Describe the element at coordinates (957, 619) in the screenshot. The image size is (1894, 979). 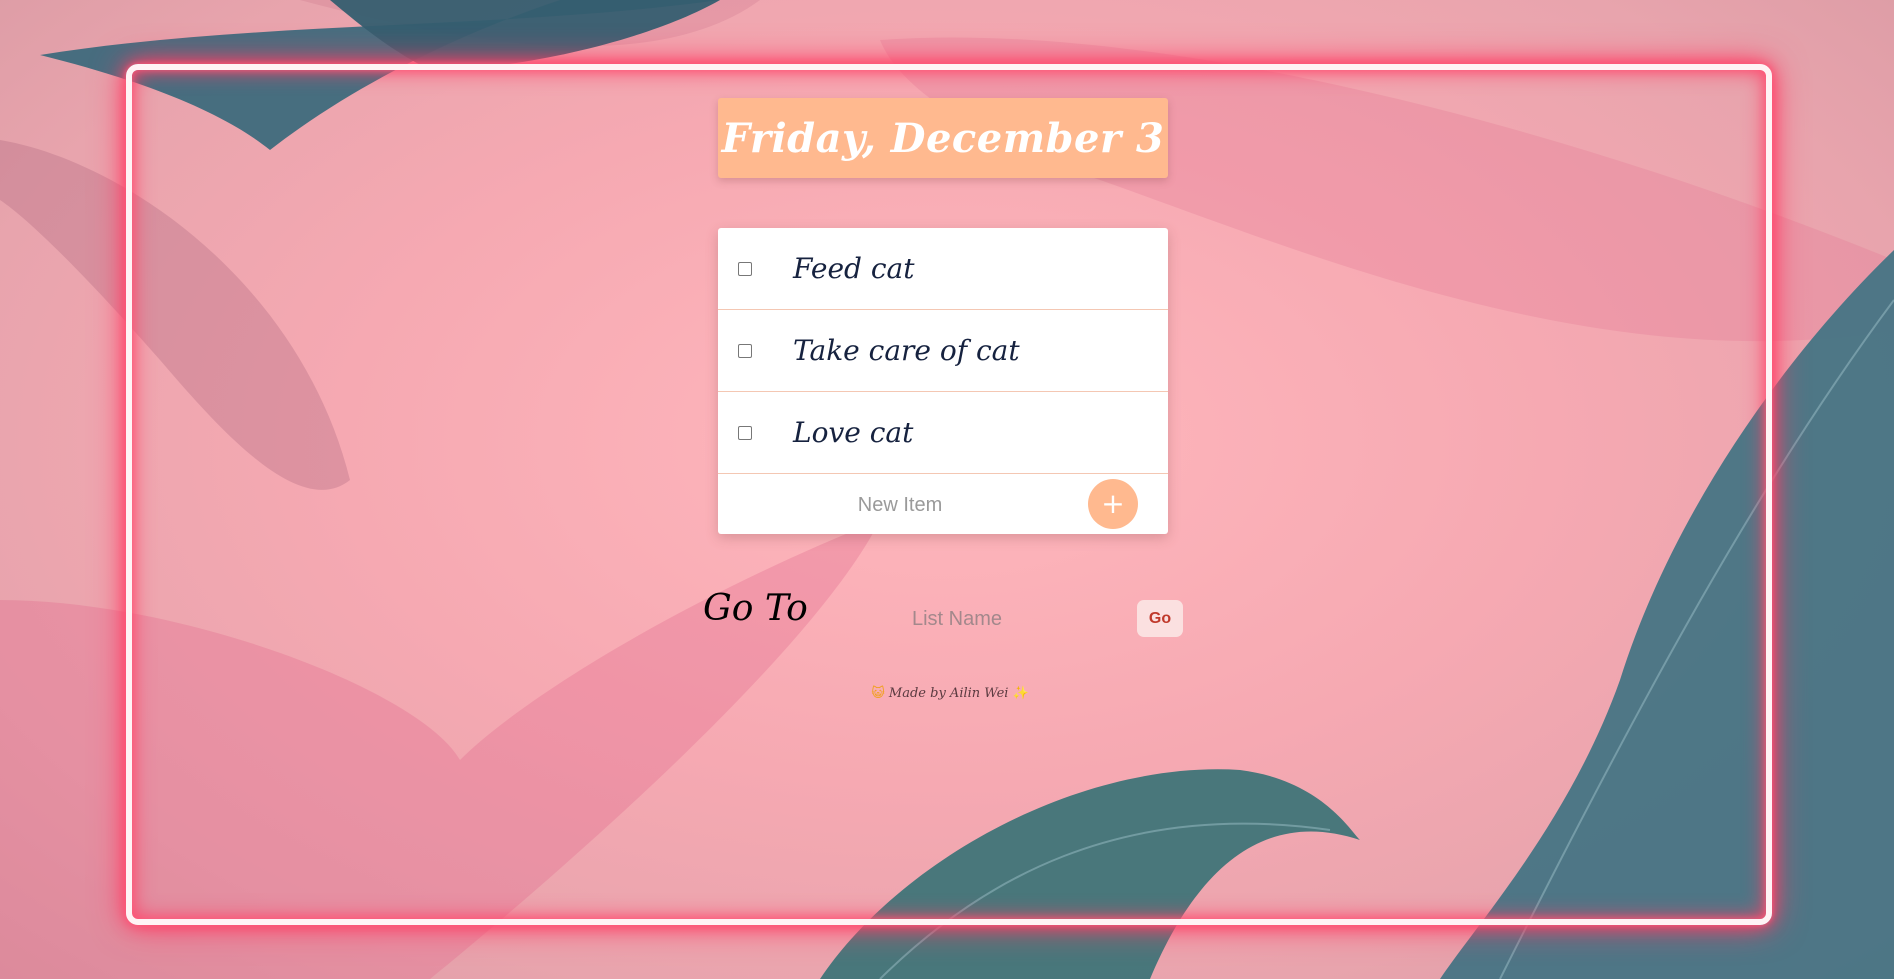
I see `list-name-input` at that location.